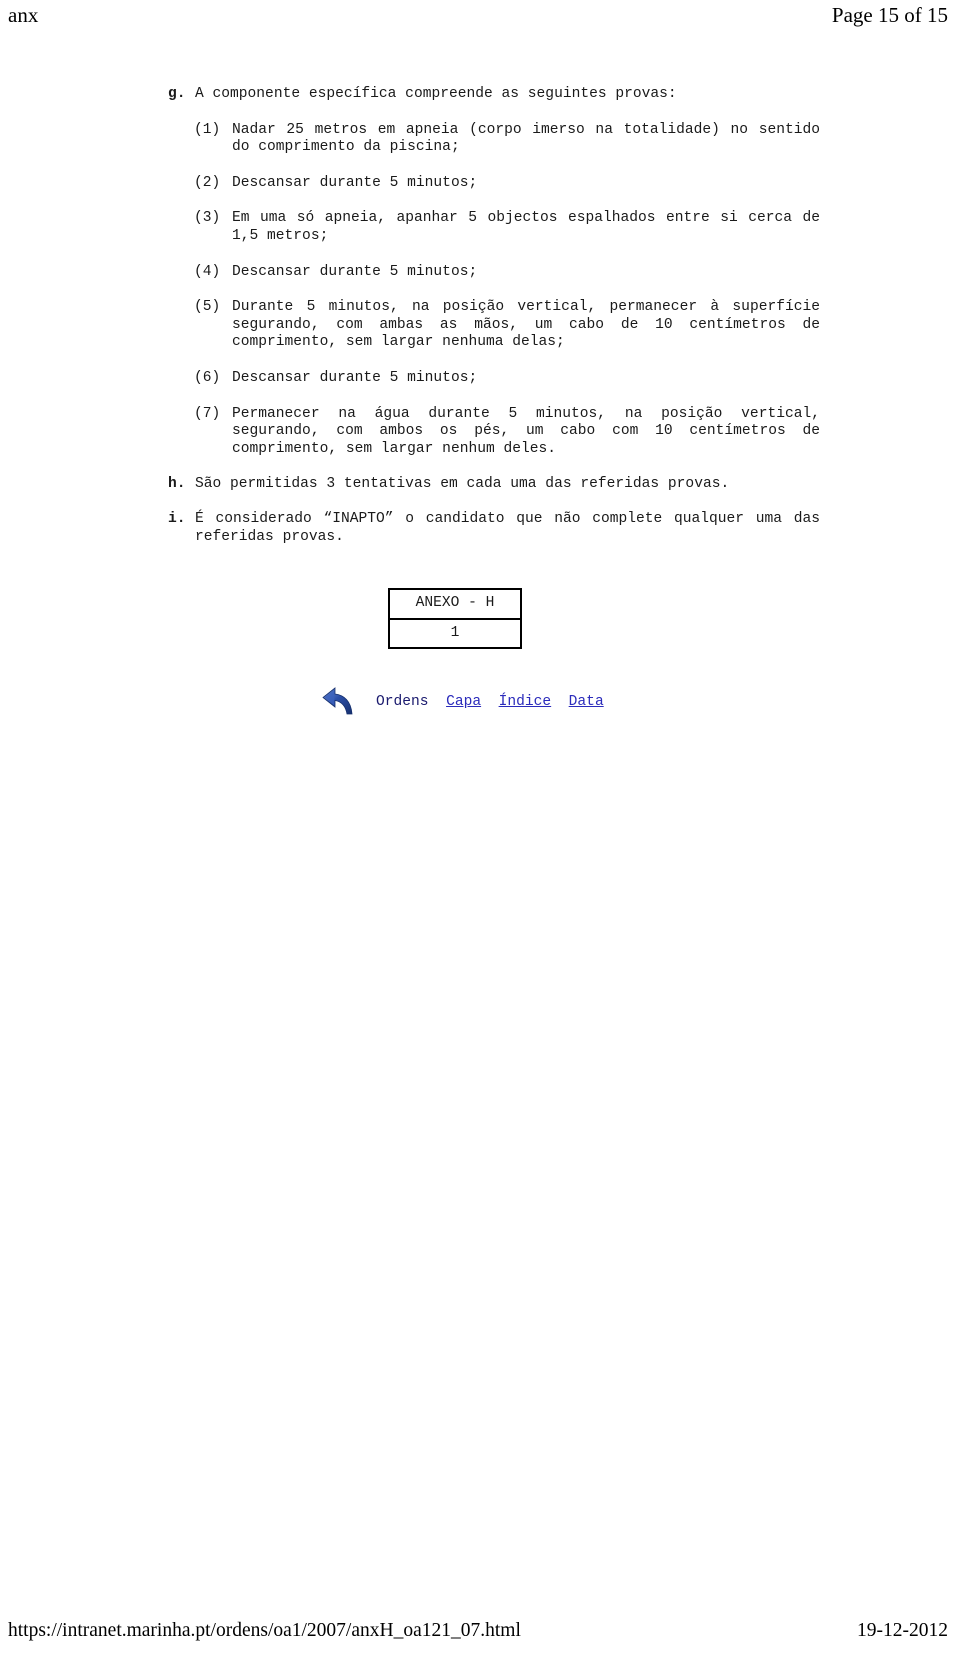  I want to click on clause-marker: h., so click(177, 484).